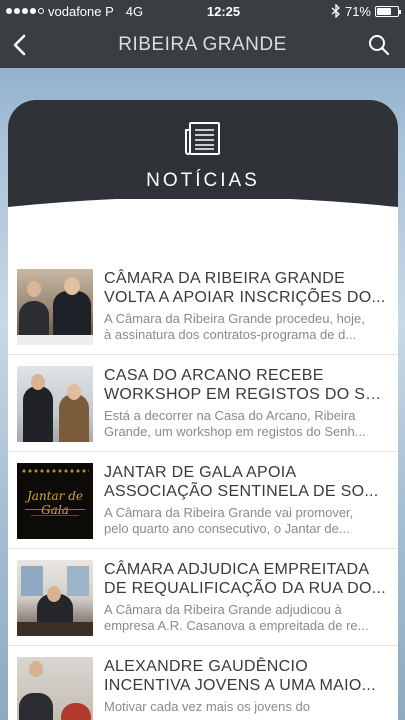 The width and height of the screenshot is (405, 720). I want to click on bluetooth-icon, so click(335, 11).